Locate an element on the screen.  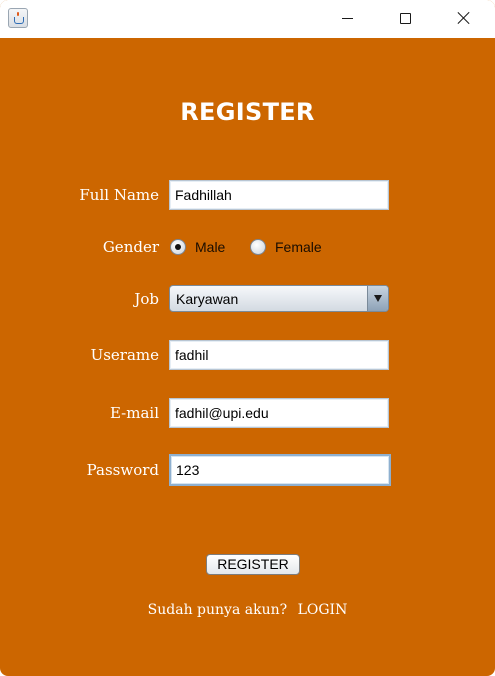
minimize-button is located at coordinates (347, 19).